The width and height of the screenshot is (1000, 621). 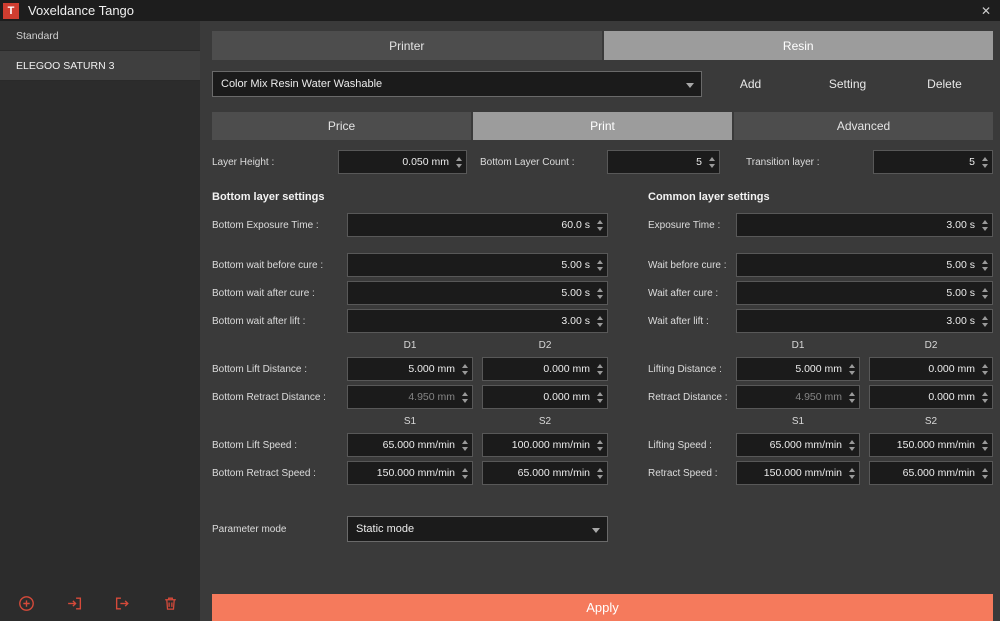 I want to click on add-button: Add, so click(x=750, y=84).